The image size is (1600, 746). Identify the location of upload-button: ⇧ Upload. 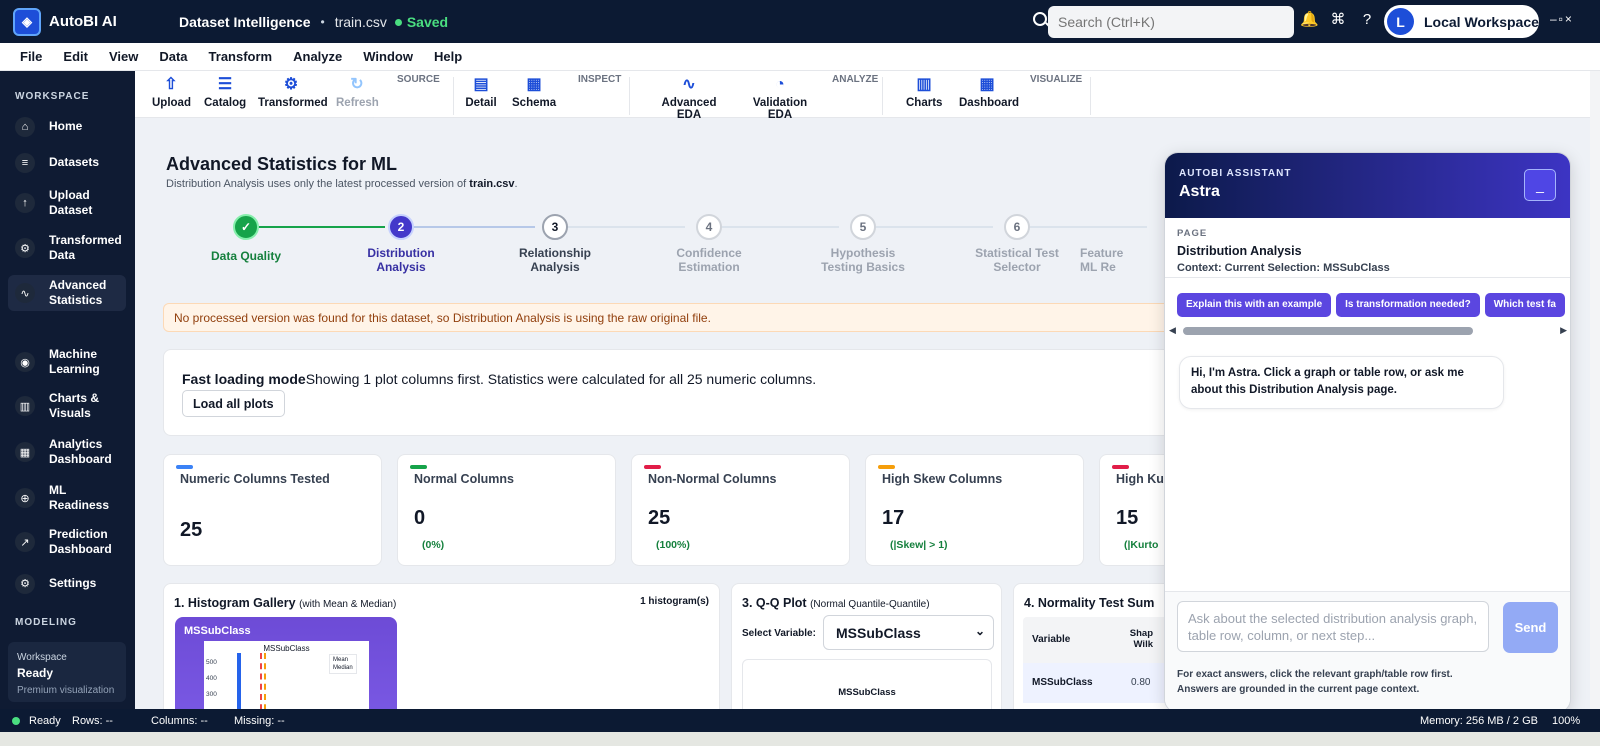
(171, 92).